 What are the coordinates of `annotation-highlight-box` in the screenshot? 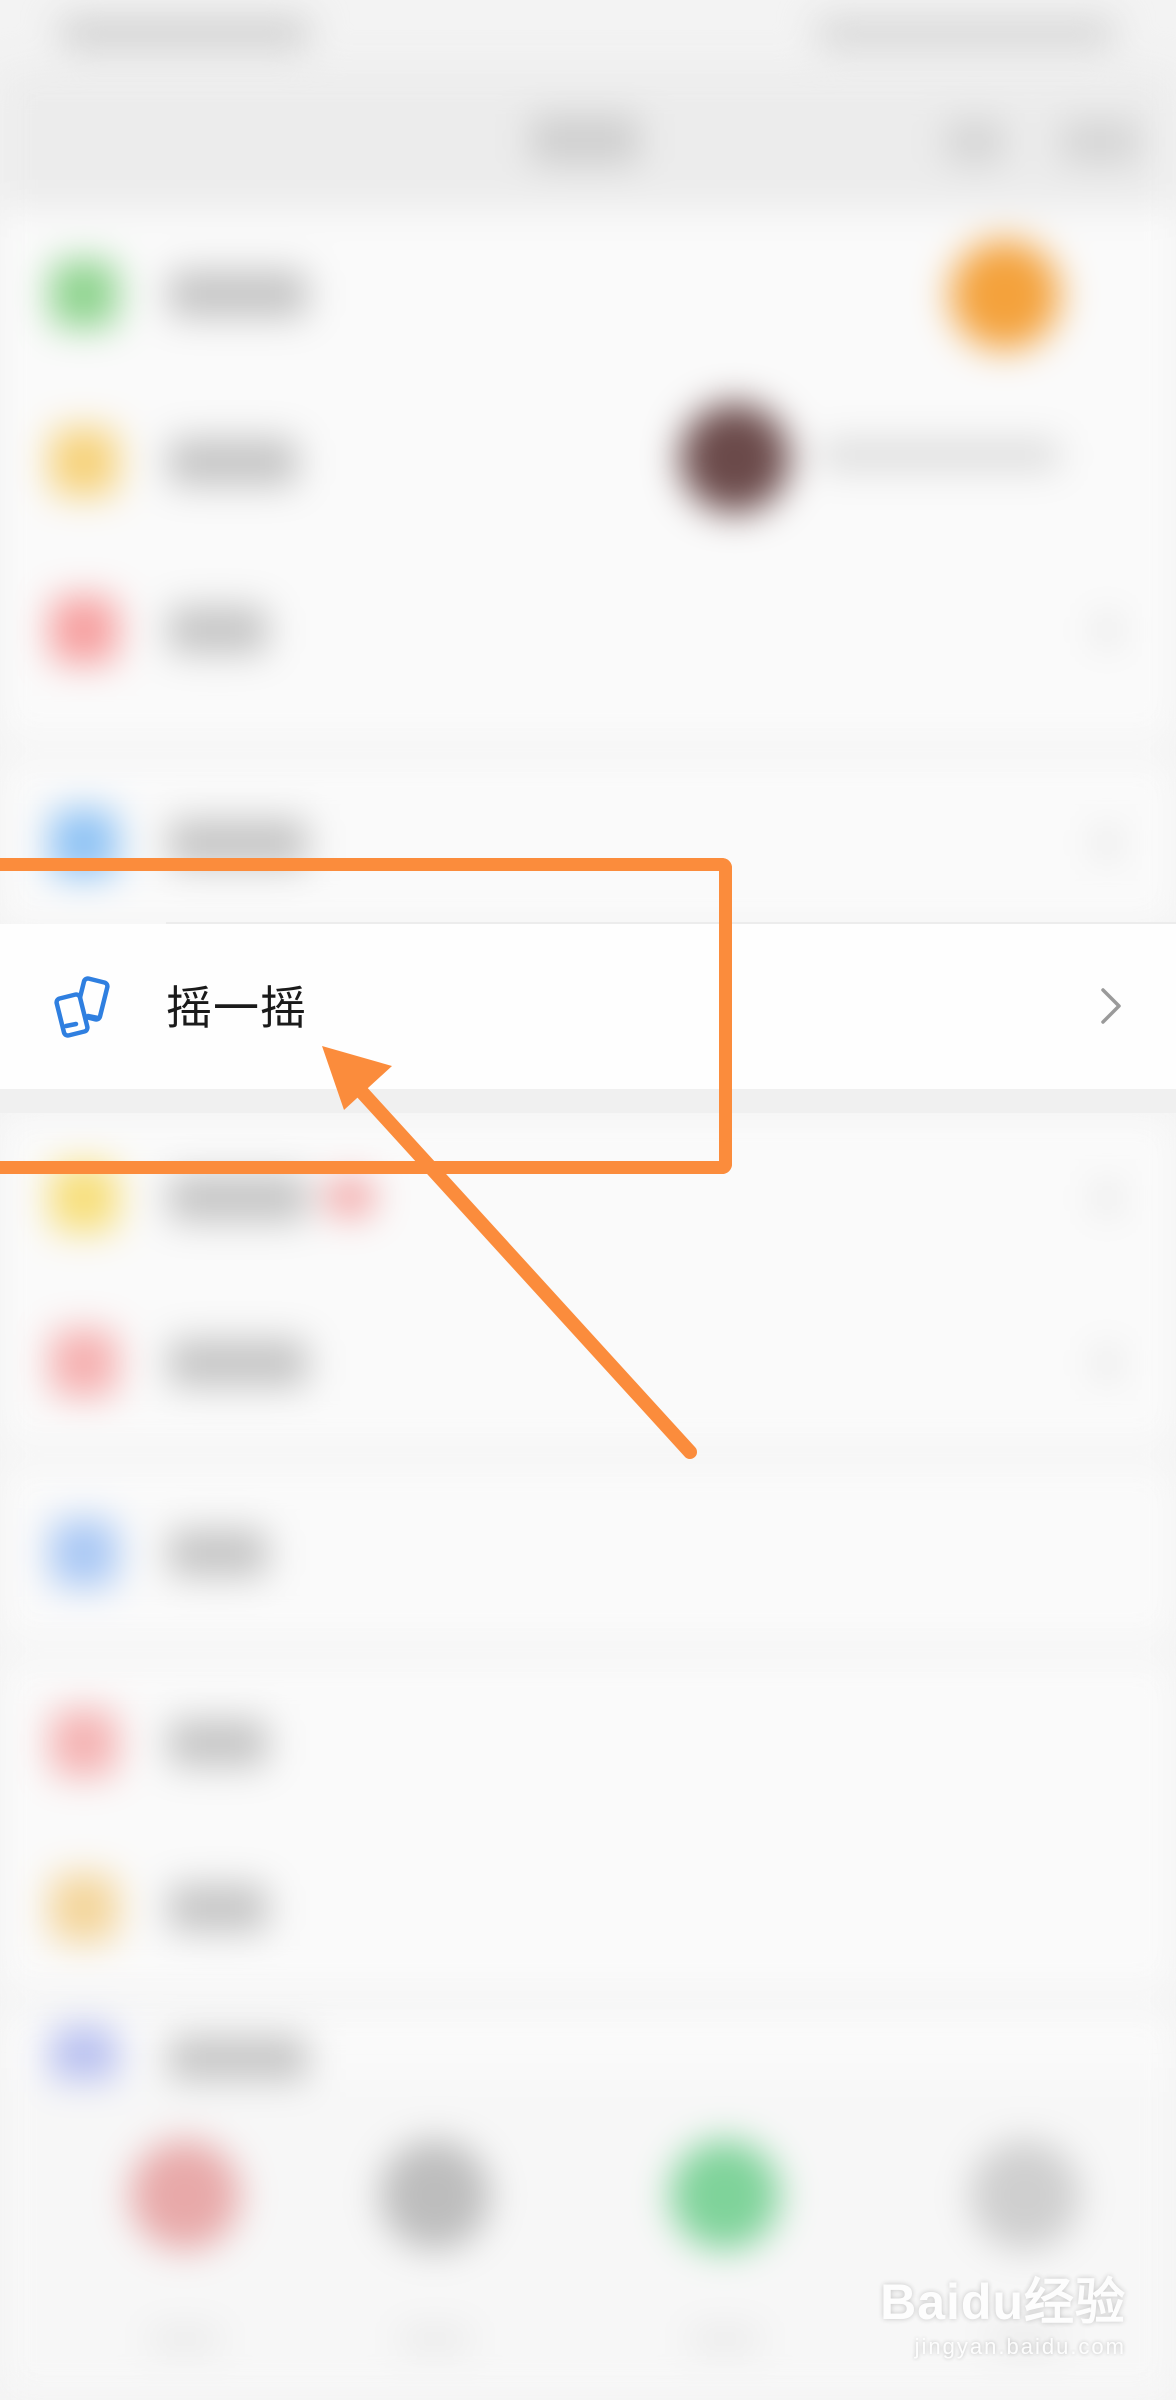 It's located at (366, 1016).